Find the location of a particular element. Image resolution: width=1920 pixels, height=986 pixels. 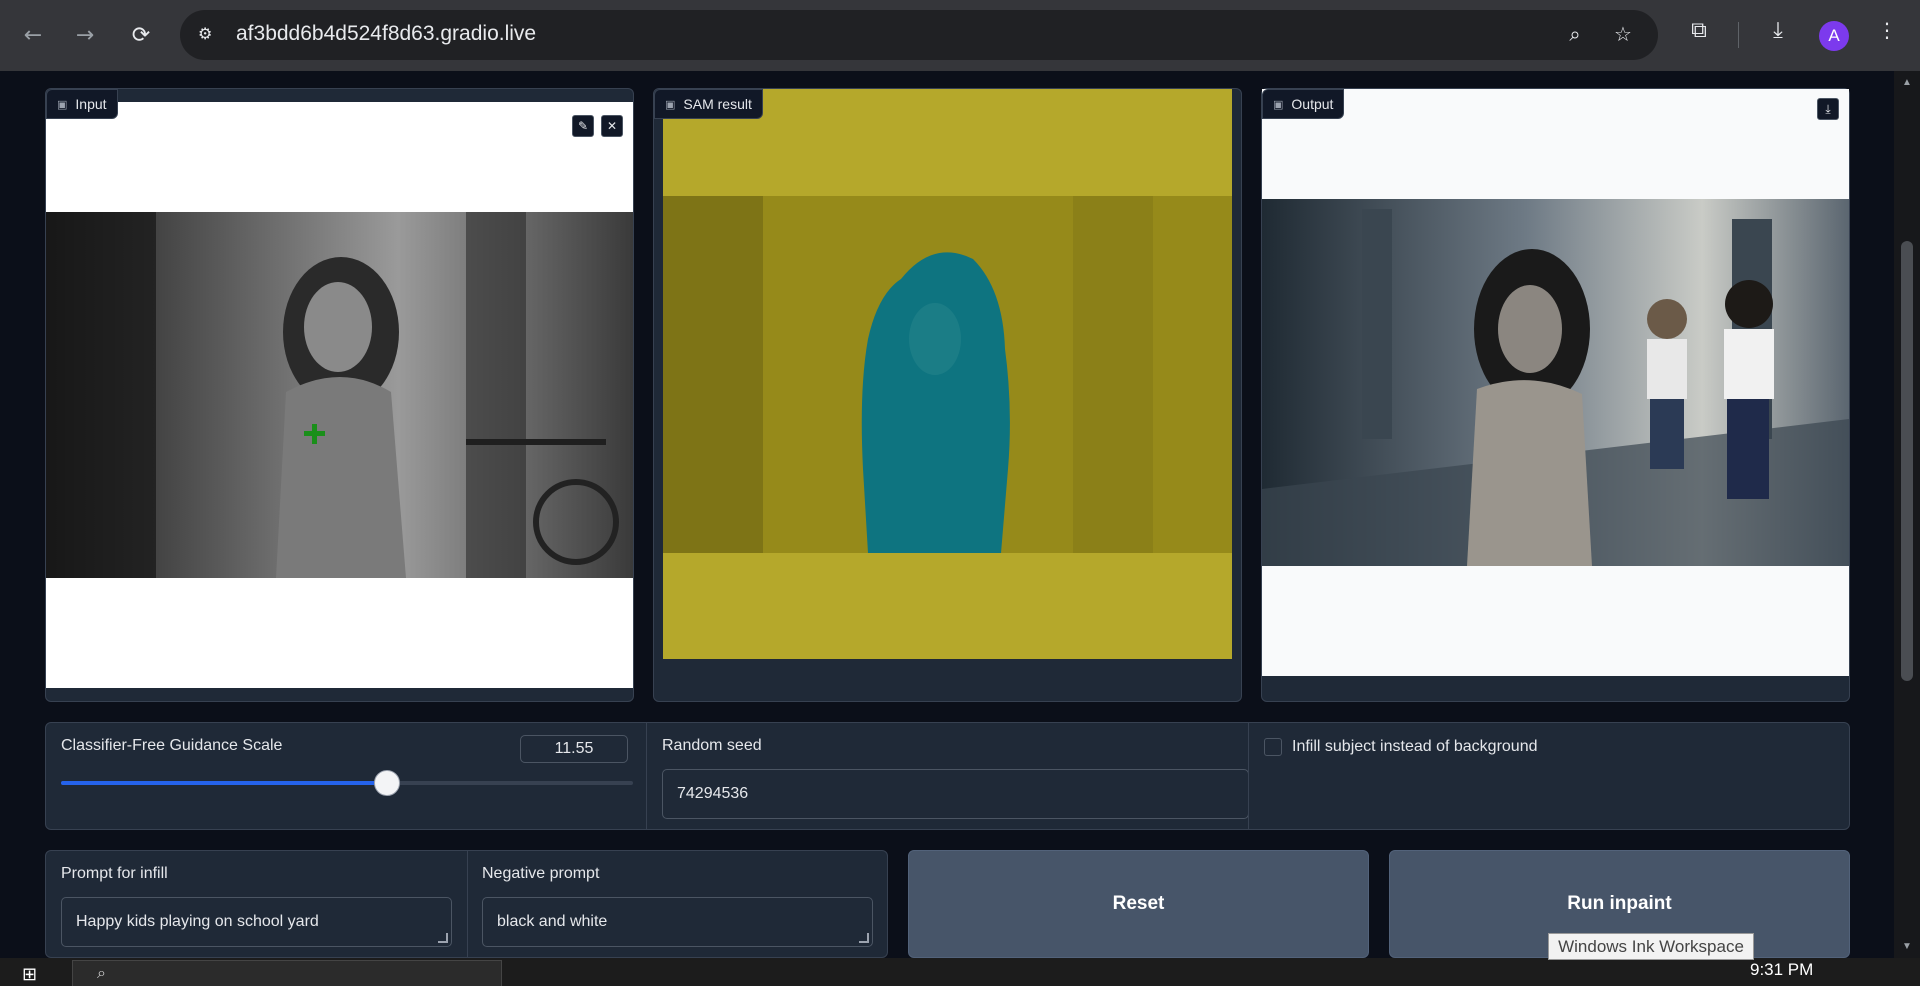

site-settings-icon: ⚙ is located at coordinates (209, 35).